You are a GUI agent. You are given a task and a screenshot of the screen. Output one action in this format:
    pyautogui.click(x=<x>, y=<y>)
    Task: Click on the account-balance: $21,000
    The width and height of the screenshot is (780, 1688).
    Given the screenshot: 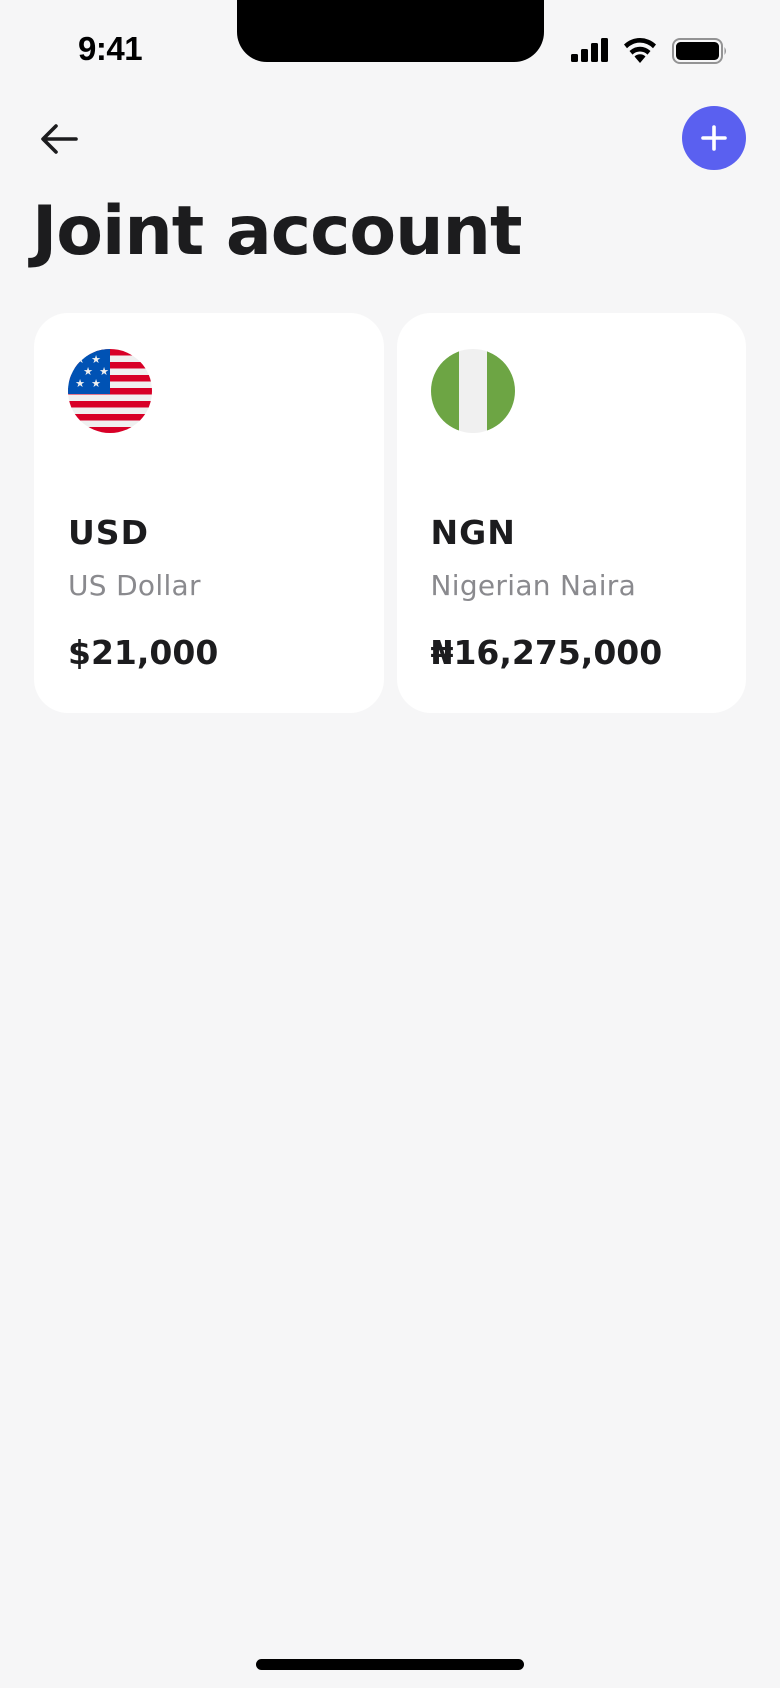 What is the action you would take?
    pyautogui.click(x=143, y=652)
    